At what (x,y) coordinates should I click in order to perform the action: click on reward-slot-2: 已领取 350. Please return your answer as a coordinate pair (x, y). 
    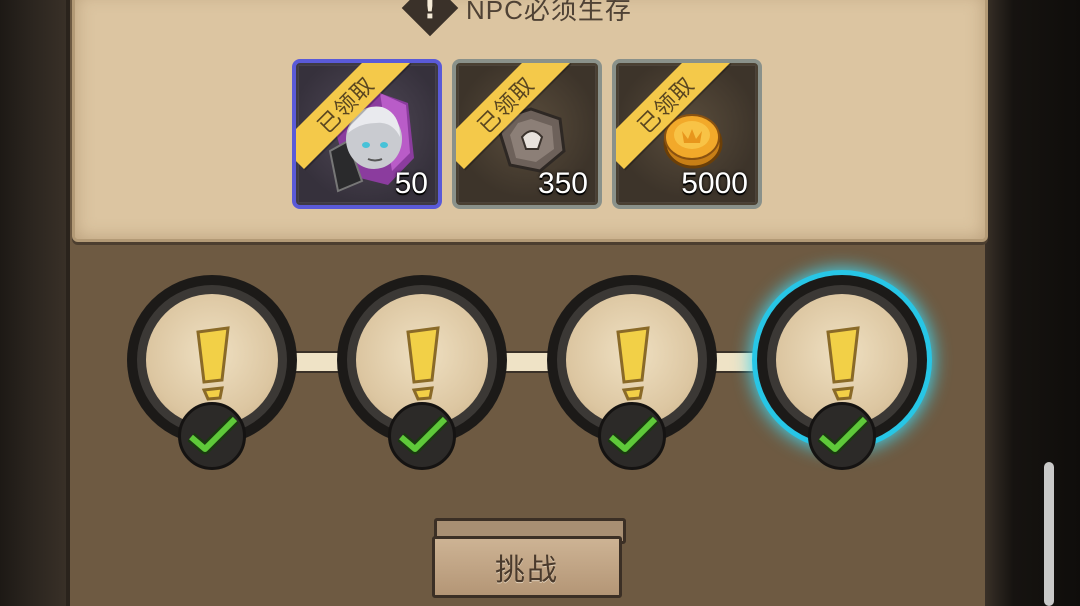
    Looking at the image, I should click on (527, 134).